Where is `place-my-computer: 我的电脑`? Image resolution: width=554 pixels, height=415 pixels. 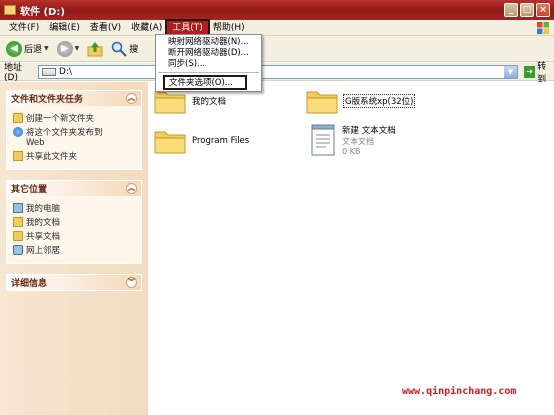
place-my-computer: 我的电脑 is located at coordinates (74, 208).